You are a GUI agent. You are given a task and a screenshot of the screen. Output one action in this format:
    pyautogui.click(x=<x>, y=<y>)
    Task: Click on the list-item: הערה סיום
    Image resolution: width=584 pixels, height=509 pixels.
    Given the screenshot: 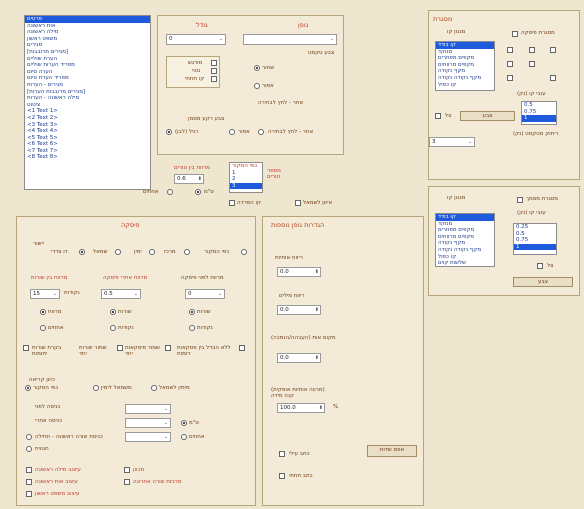 What is the action you would take?
    pyautogui.click(x=87, y=72)
    